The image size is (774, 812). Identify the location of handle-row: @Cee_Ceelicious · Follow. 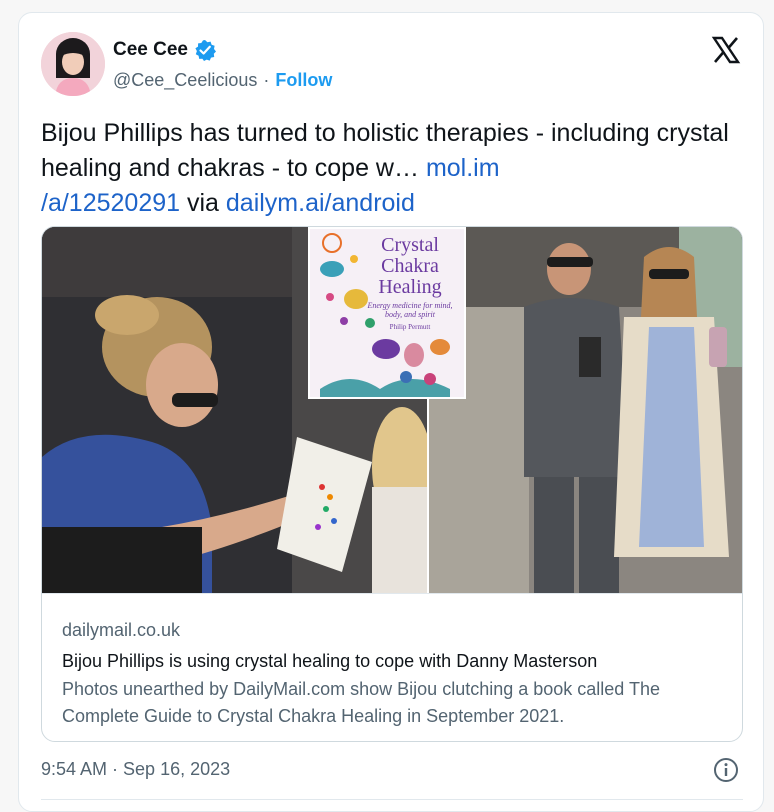
(222, 80).